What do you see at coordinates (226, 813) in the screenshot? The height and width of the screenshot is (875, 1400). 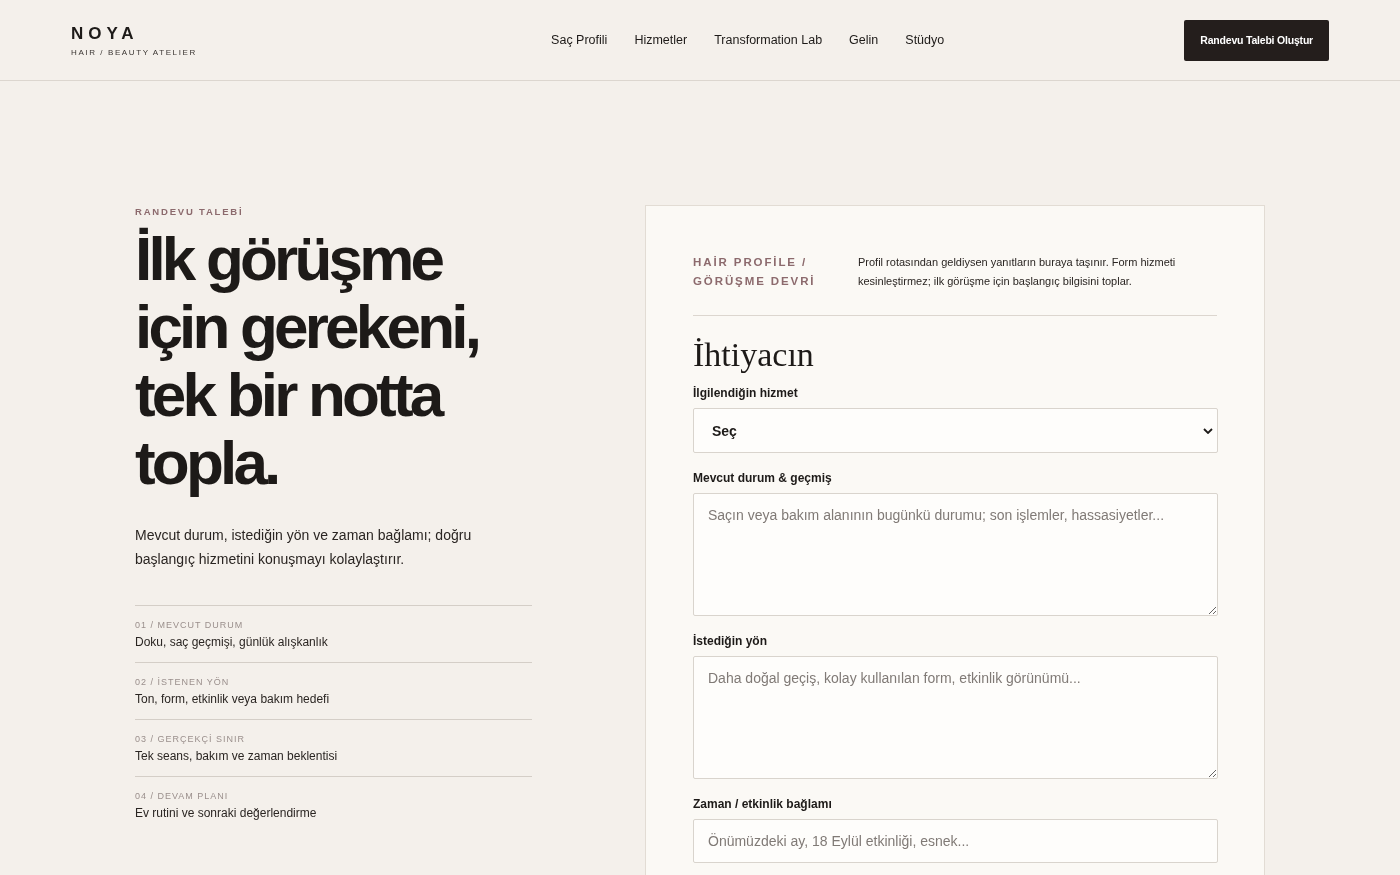 I see `step-text: Ev rutini ve sonraki değerlendirme` at bounding box center [226, 813].